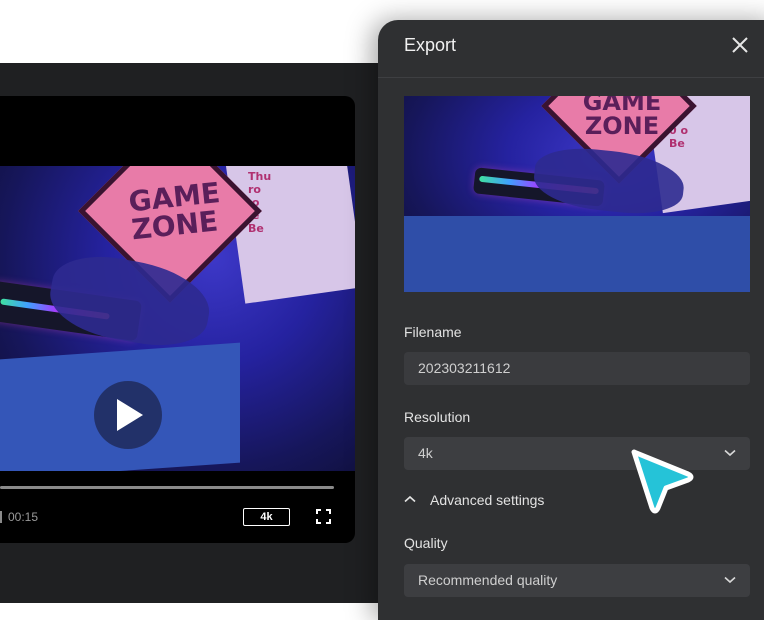 This screenshot has width=764, height=620. What do you see at coordinates (323, 516) in the screenshot?
I see `fullscreen-icon` at bounding box center [323, 516].